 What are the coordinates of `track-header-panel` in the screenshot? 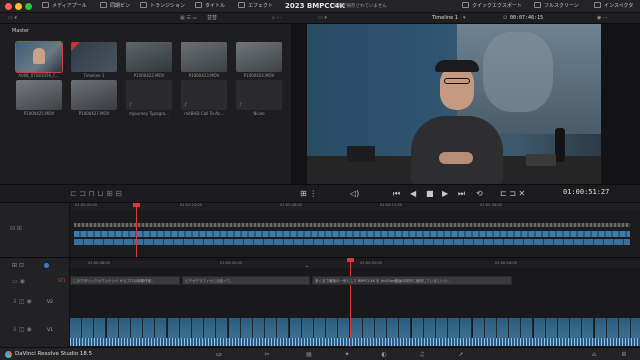 It's located at (35, 303).